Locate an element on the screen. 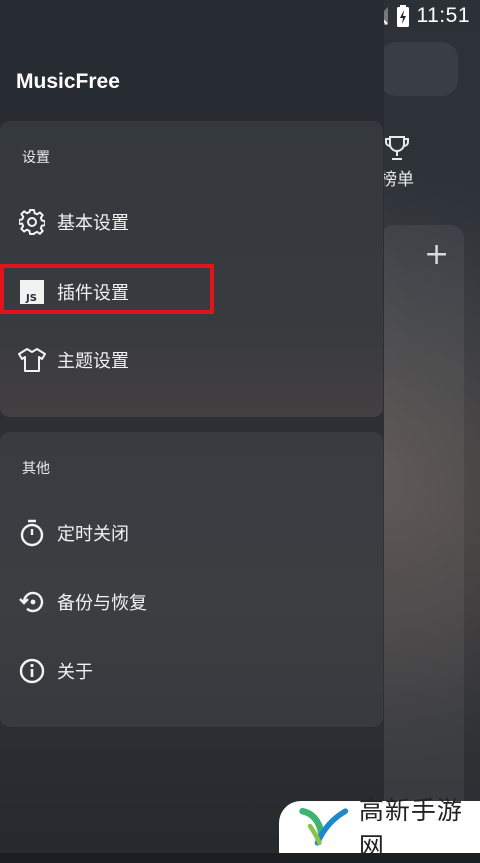 The height and width of the screenshot is (863, 480). playlist-card is located at coordinates (422, 525).